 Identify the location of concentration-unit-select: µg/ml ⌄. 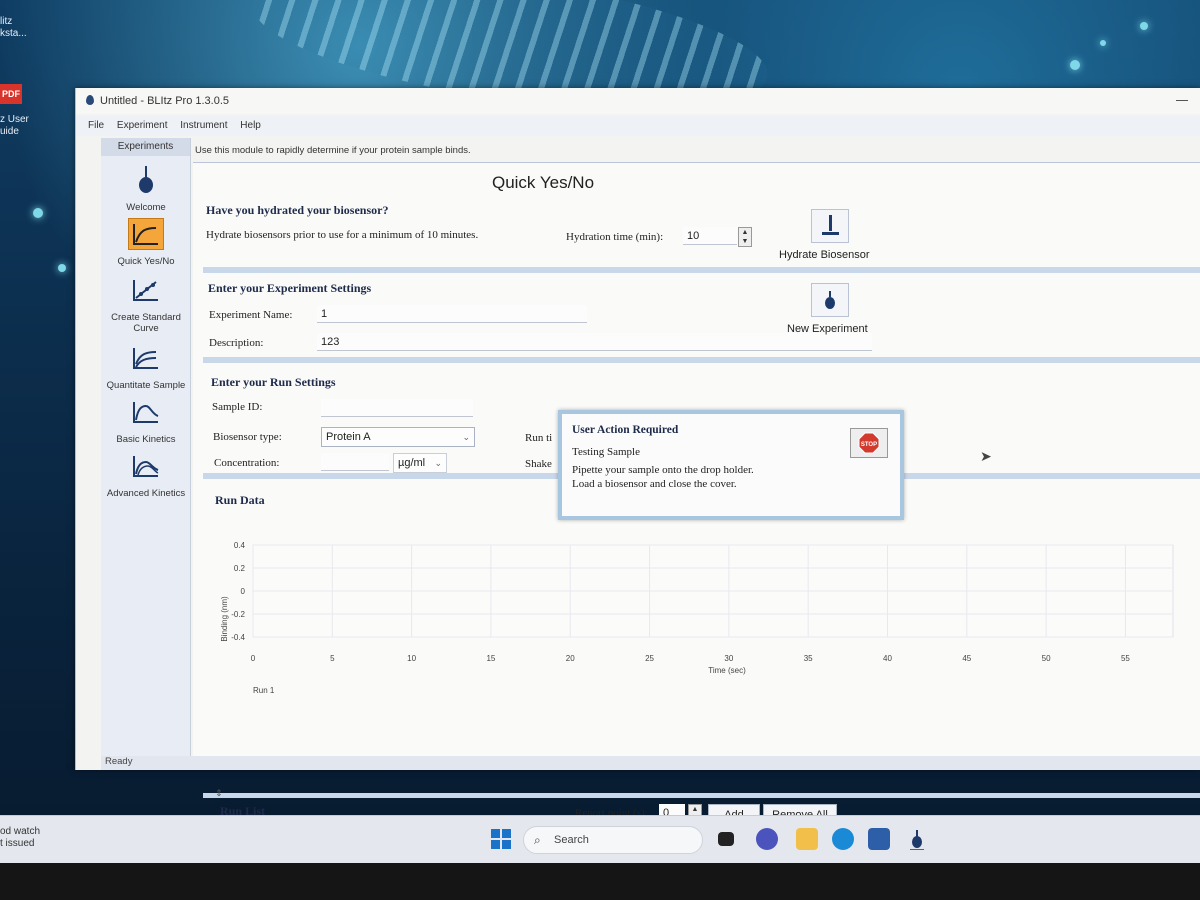
(420, 463).